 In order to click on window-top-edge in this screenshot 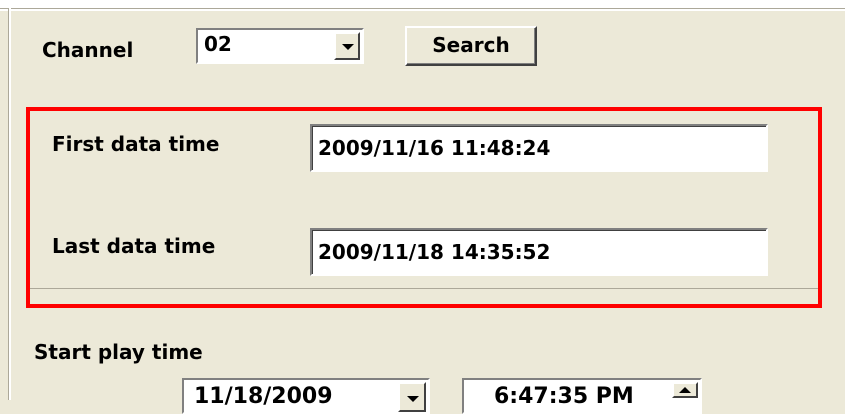, I will do `click(422, 4)`.